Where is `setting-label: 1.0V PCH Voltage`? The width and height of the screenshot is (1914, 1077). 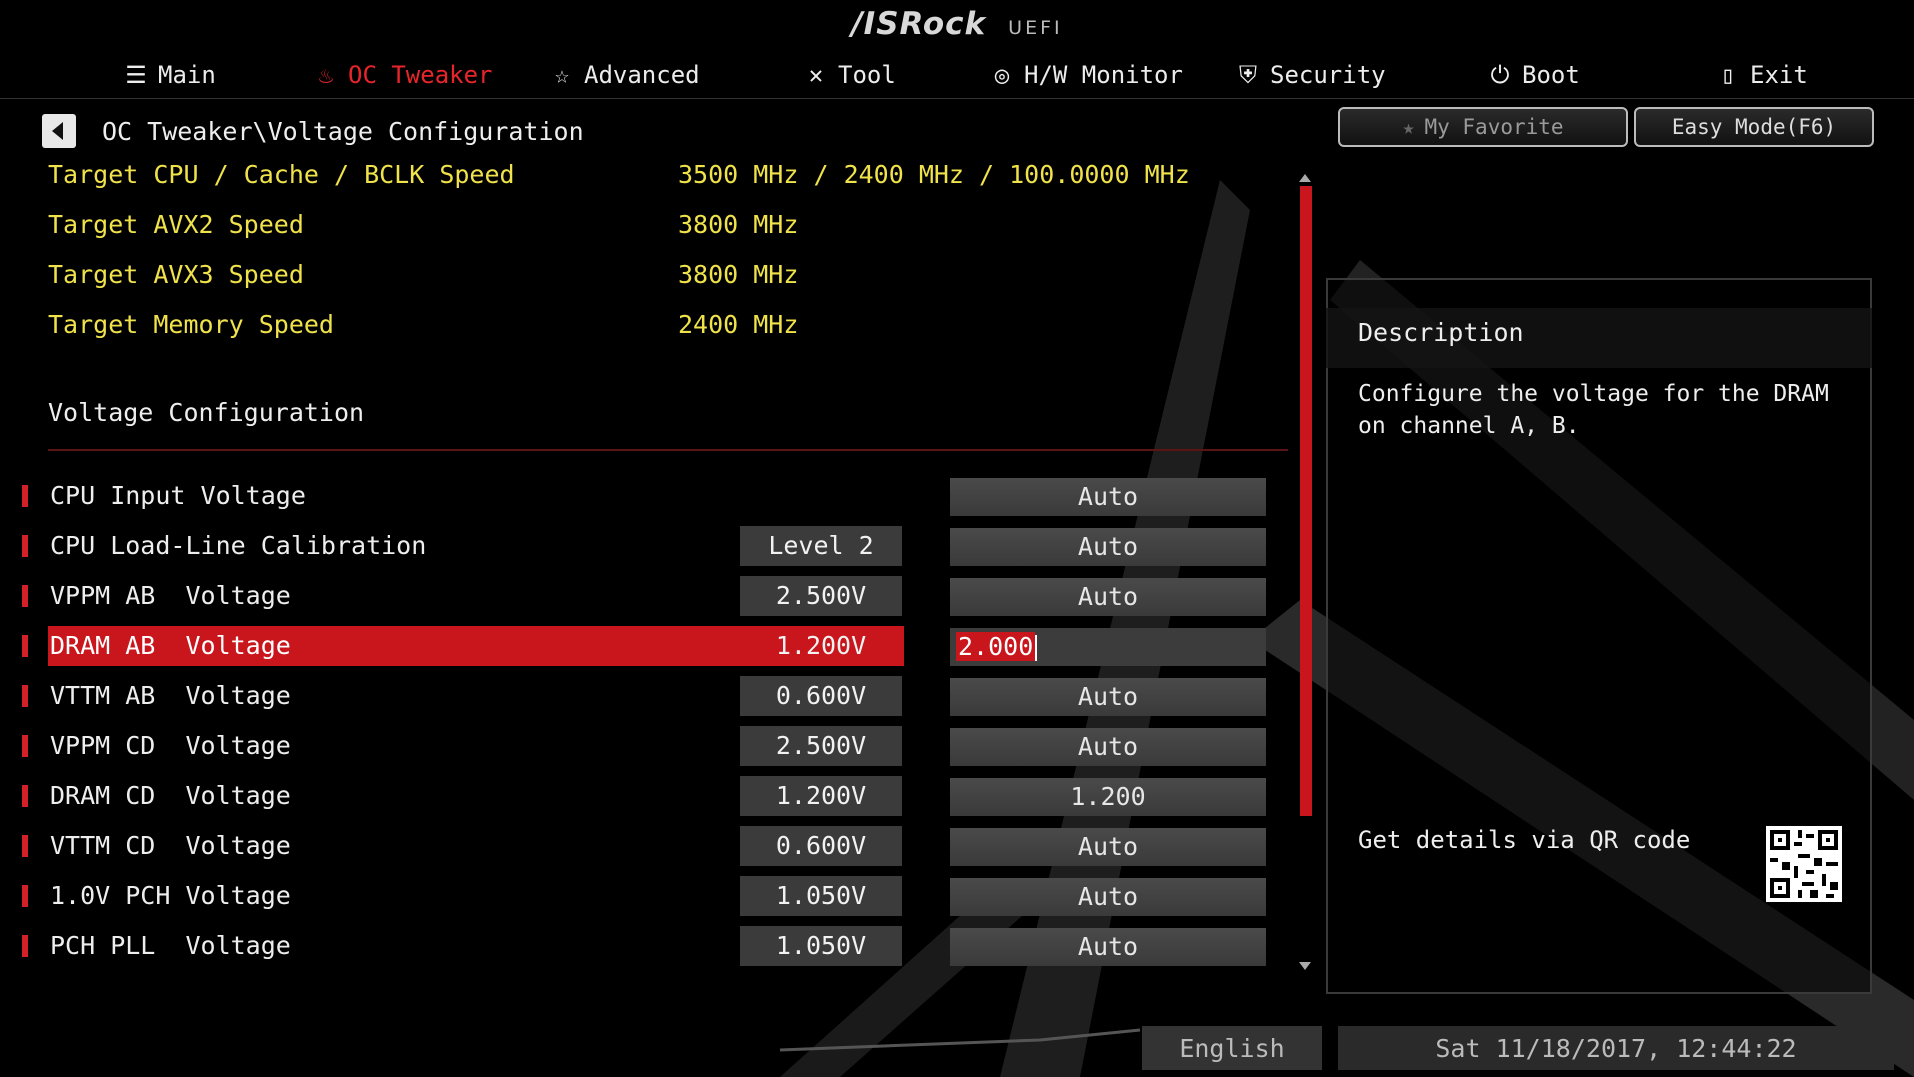 setting-label: 1.0V PCH Voltage is located at coordinates (170, 895).